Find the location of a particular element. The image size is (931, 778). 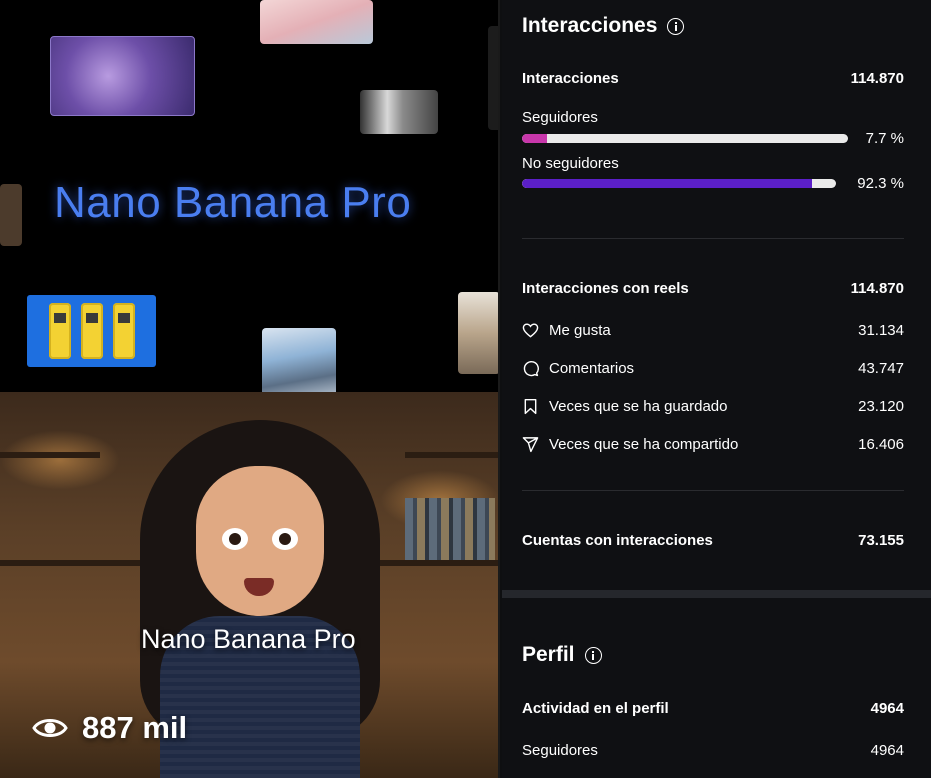

nonfollowers-pct: 92.3 % is located at coordinates (880, 183).